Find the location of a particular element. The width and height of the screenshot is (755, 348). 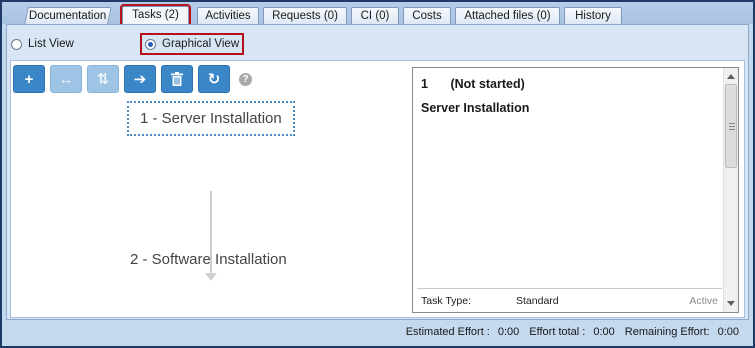

node-label: 1 - Server Installation is located at coordinates (211, 118).